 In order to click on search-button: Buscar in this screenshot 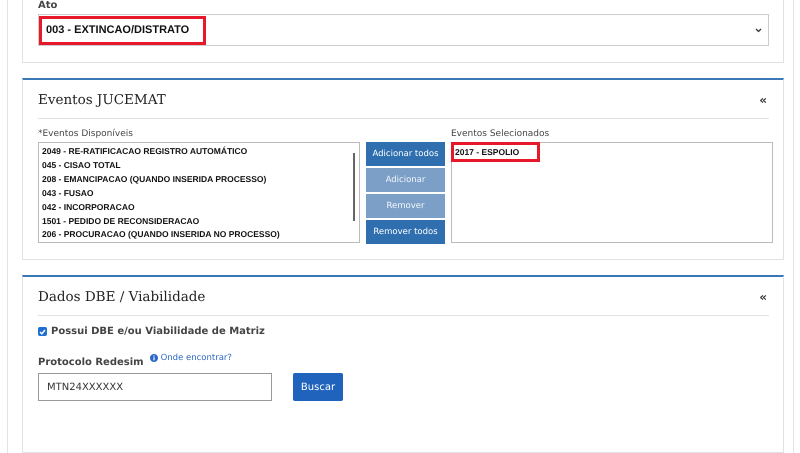, I will do `click(318, 387)`.